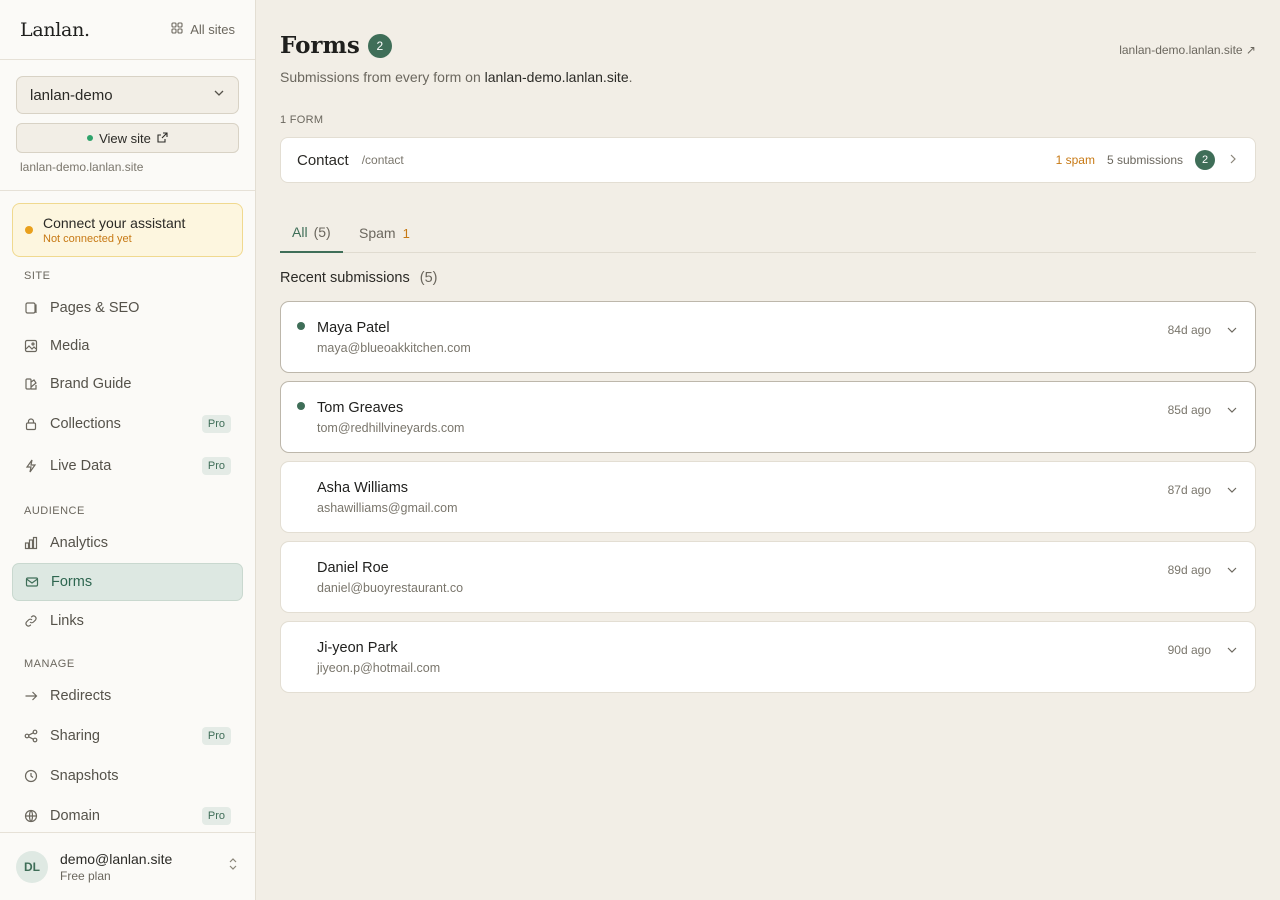  I want to click on user-menu: DL demo@lanlan.site Free plan, so click(127, 866).